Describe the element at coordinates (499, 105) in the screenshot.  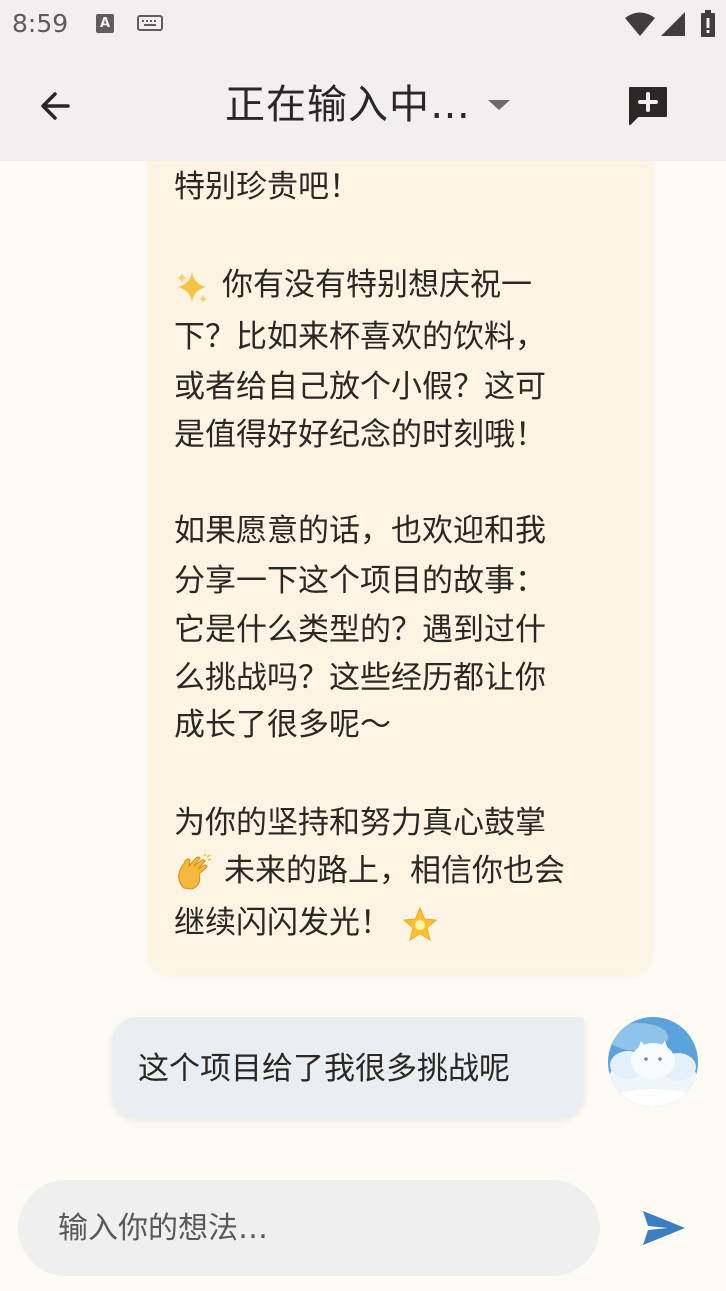
I see `caret-down-icon` at that location.